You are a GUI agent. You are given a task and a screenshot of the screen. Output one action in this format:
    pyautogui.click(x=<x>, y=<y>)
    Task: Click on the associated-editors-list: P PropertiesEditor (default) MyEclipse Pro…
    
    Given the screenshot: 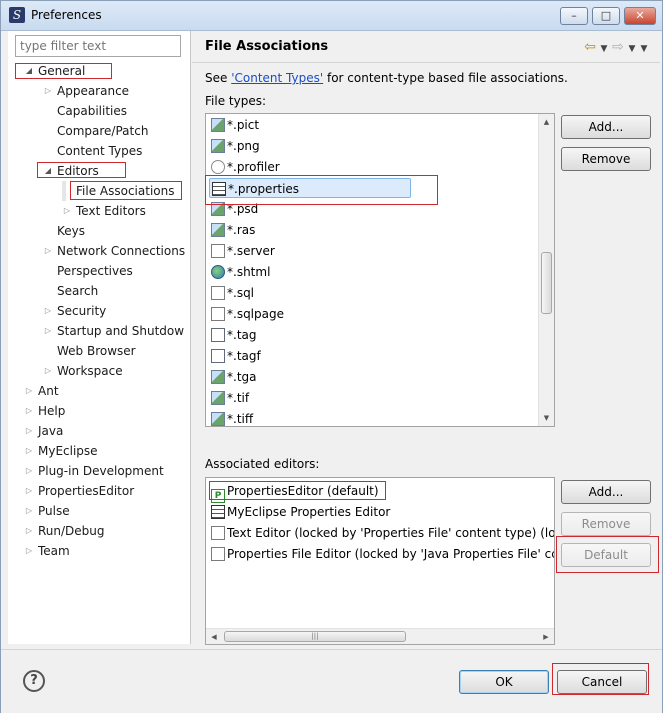 What is the action you would take?
    pyautogui.click(x=380, y=561)
    